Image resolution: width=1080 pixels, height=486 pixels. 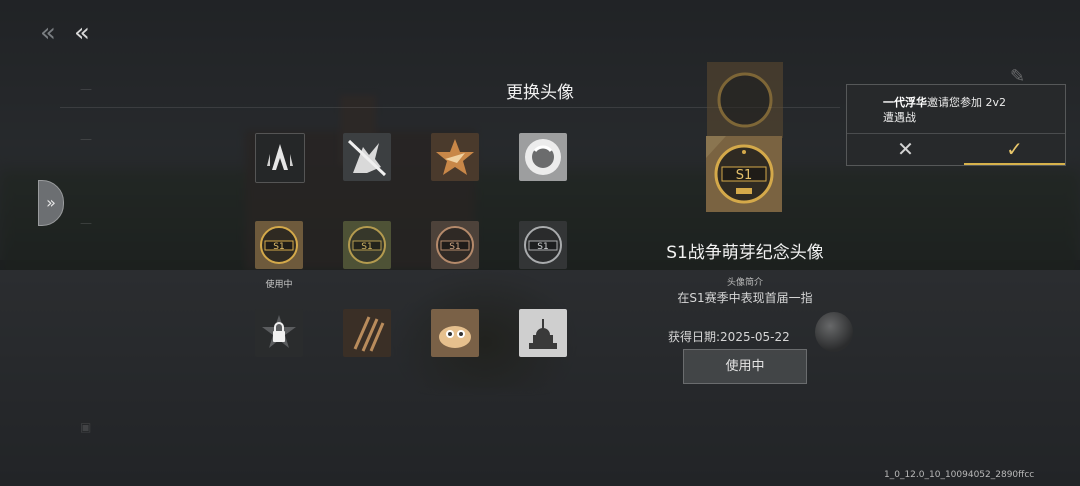 What do you see at coordinates (745, 298) in the screenshot?
I see `intro-text: 在S1赛季中表现首届一指` at bounding box center [745, 298].